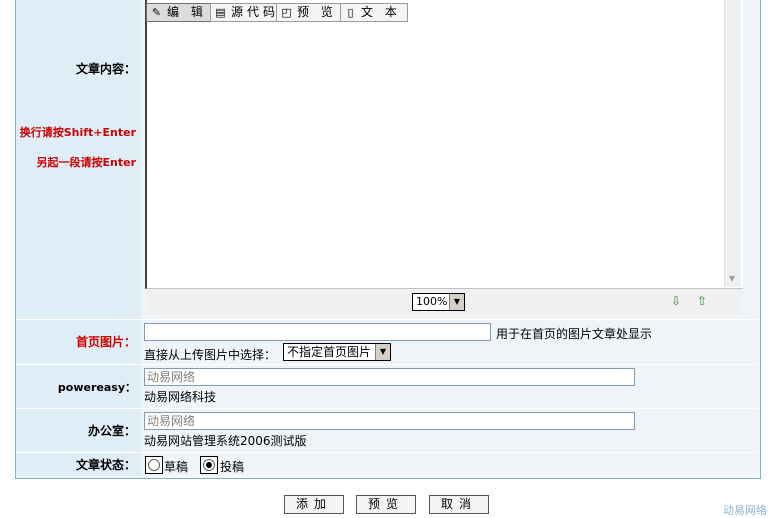 The width and height of the screenshot is (776, 518). I want to click on upload-select-label: 直接从上传图片中选择：, so click(210, 355).